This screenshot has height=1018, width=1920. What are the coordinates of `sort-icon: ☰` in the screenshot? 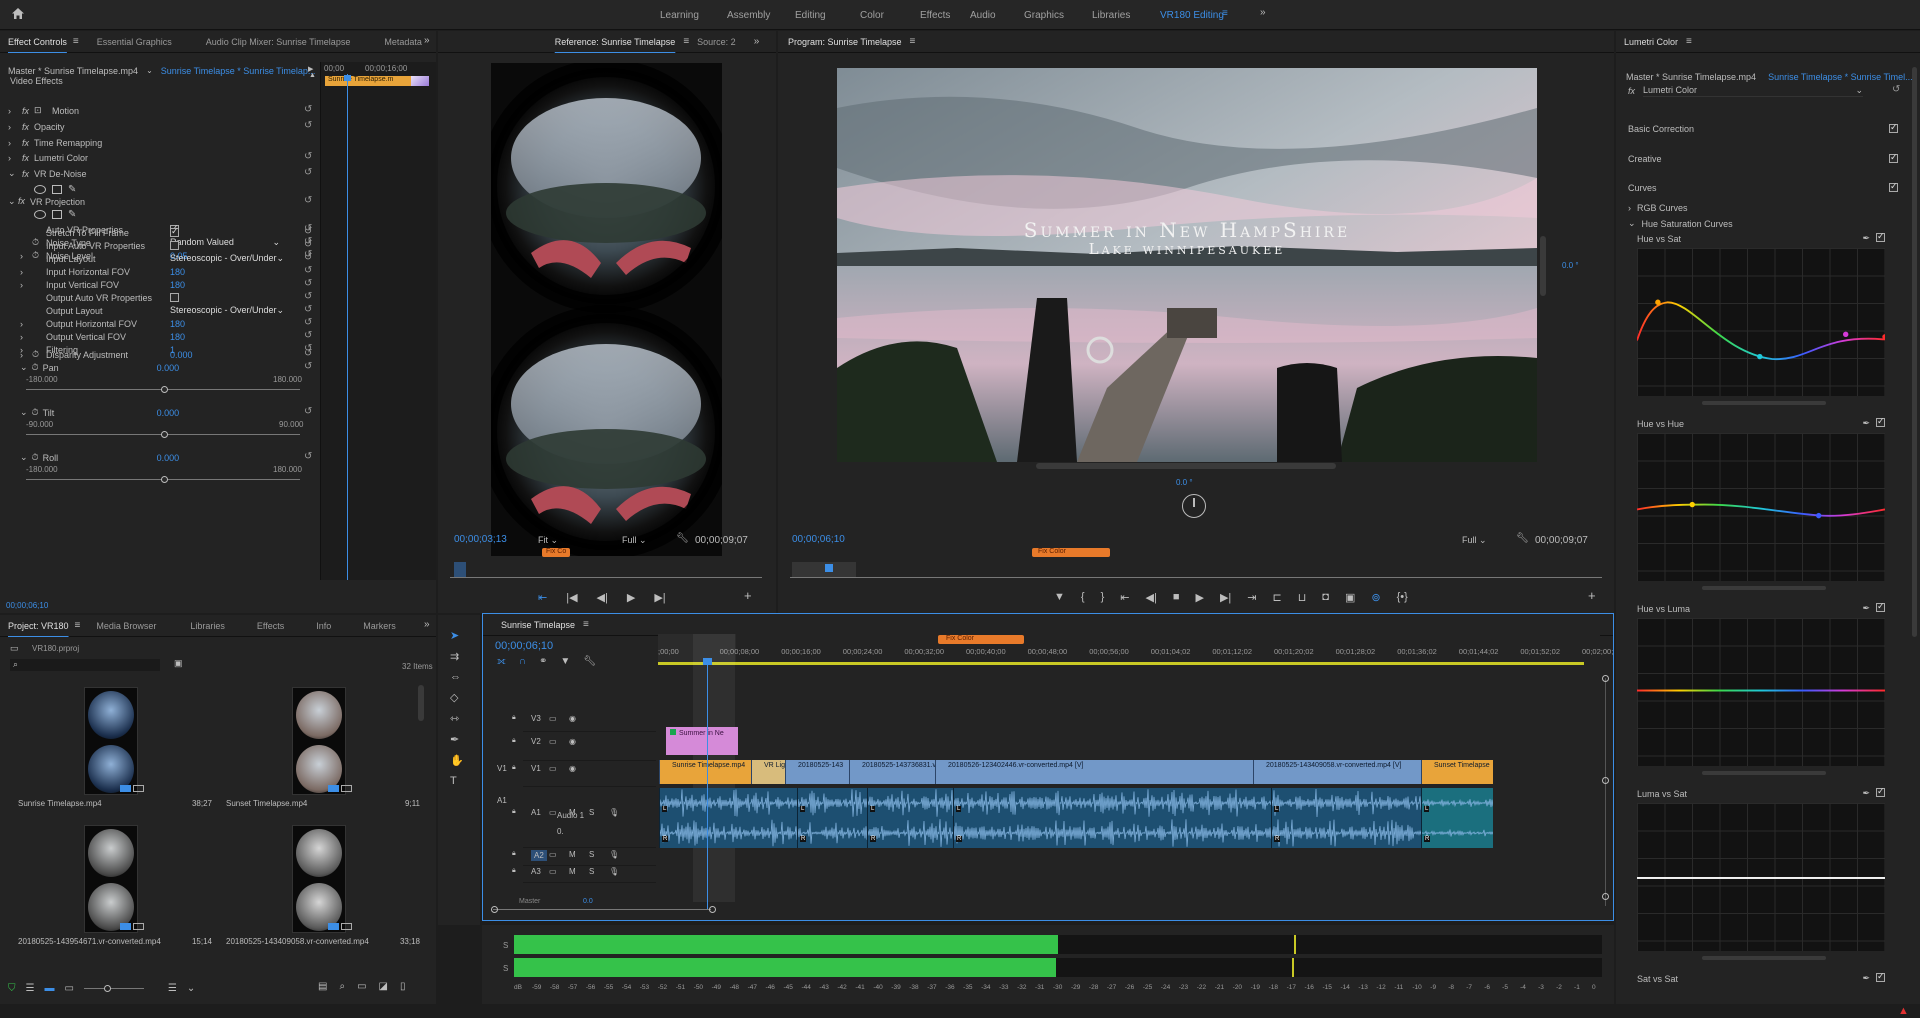 It's located at (172, 988).